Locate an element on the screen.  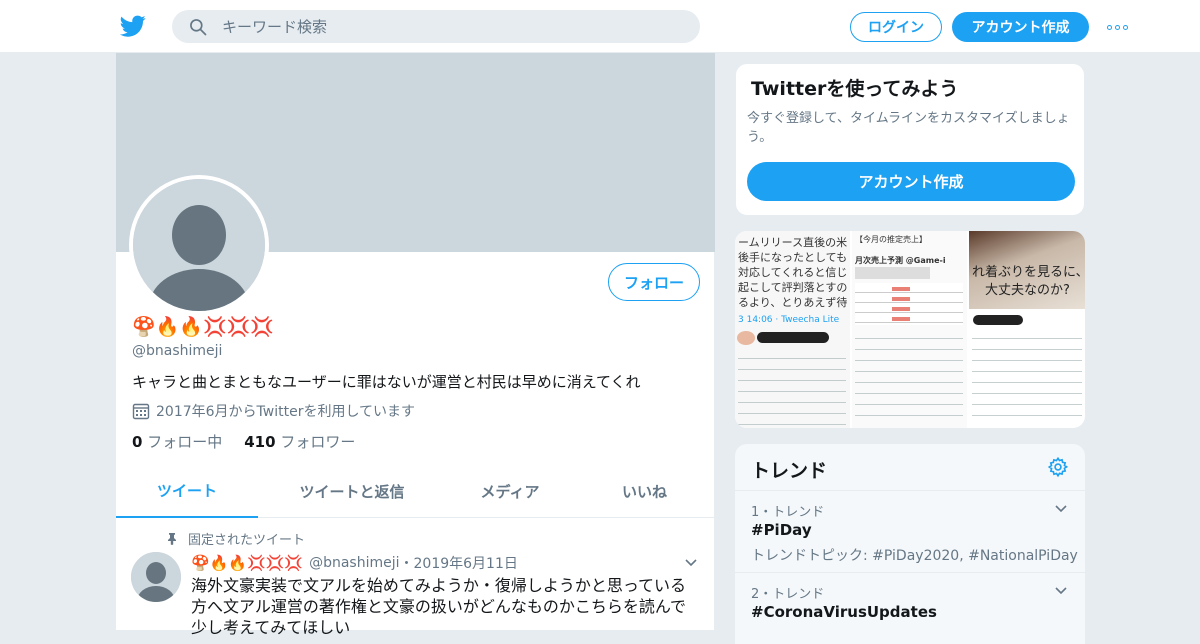
followers-count: 410 is located at coordinates (260, 442).